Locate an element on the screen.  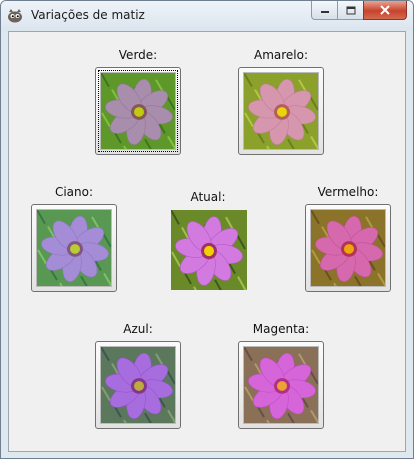
thumbnail-amarelo is located at coordinates (281, 111).